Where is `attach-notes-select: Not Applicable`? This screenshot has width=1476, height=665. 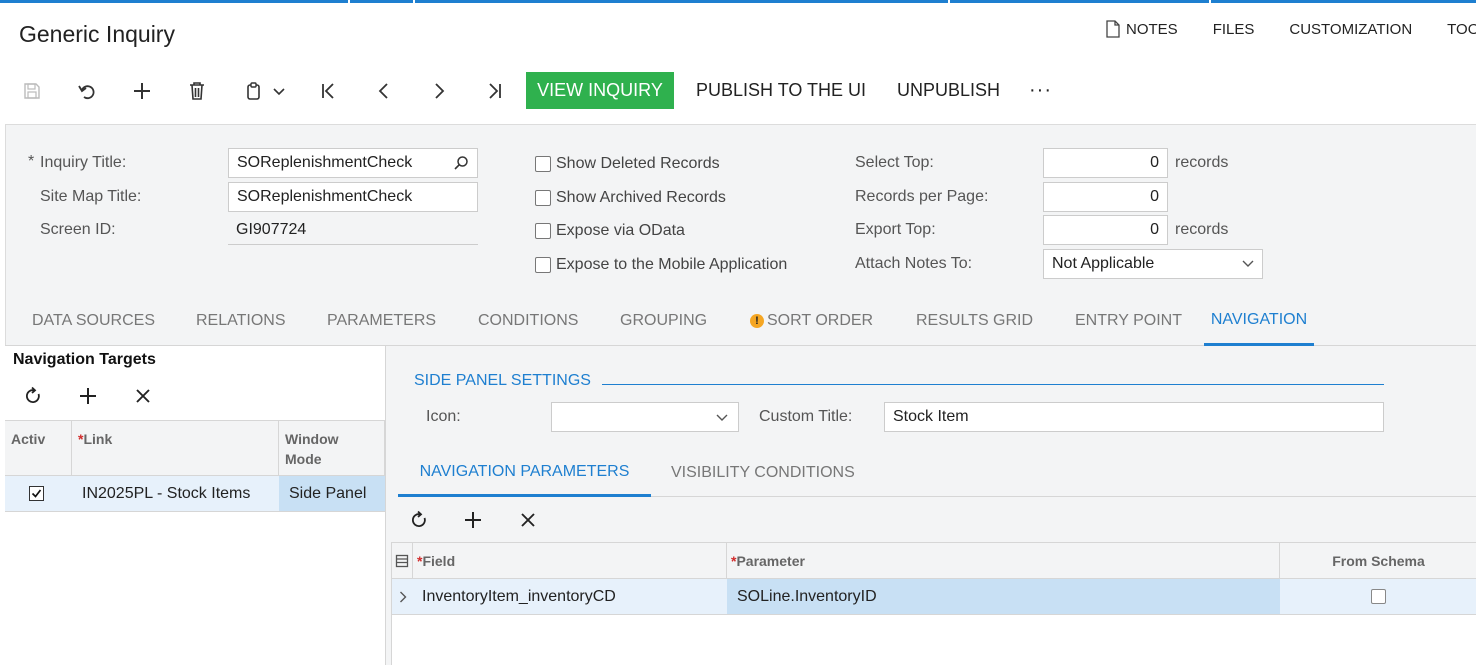
attach-notes-select: Not Applicable is located at coordinates (1153, 264).